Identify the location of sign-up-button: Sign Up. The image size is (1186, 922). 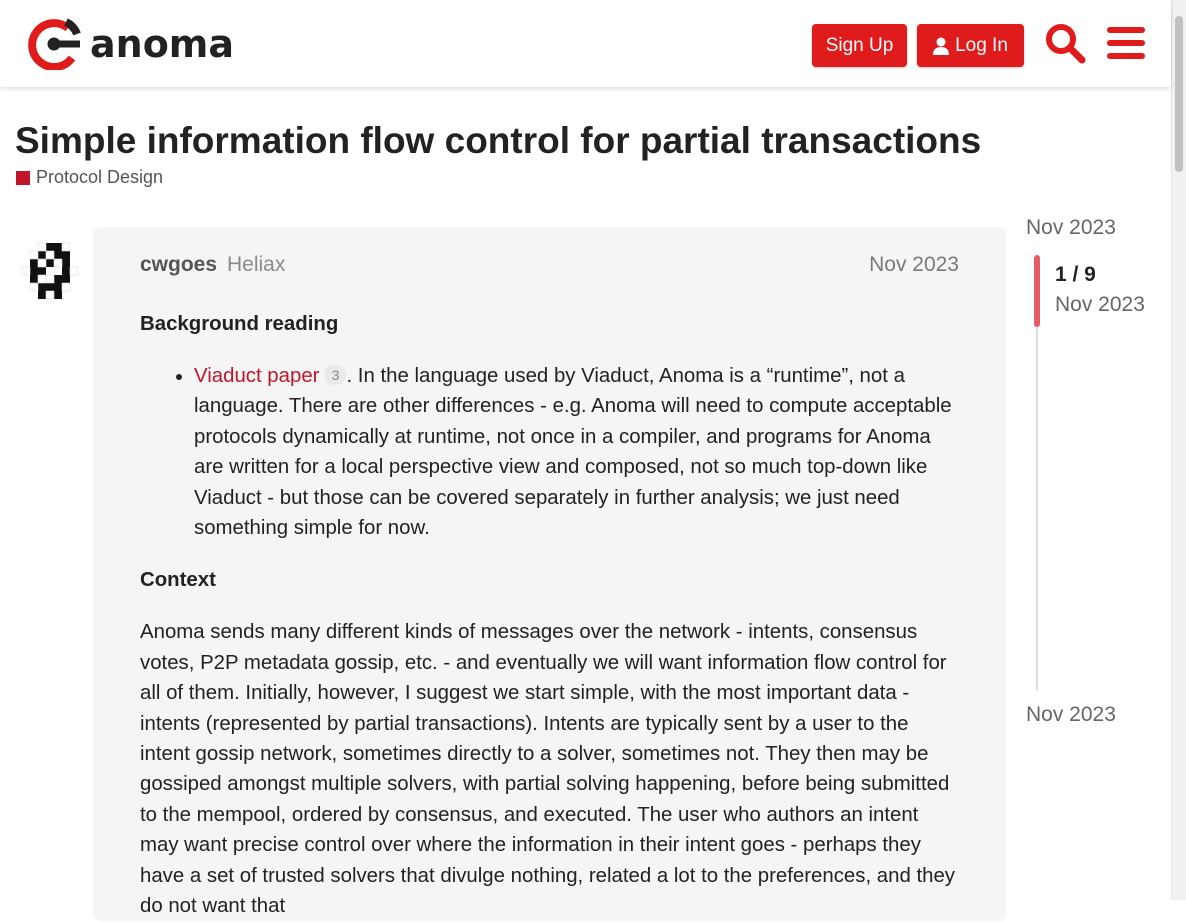
(859, 45).